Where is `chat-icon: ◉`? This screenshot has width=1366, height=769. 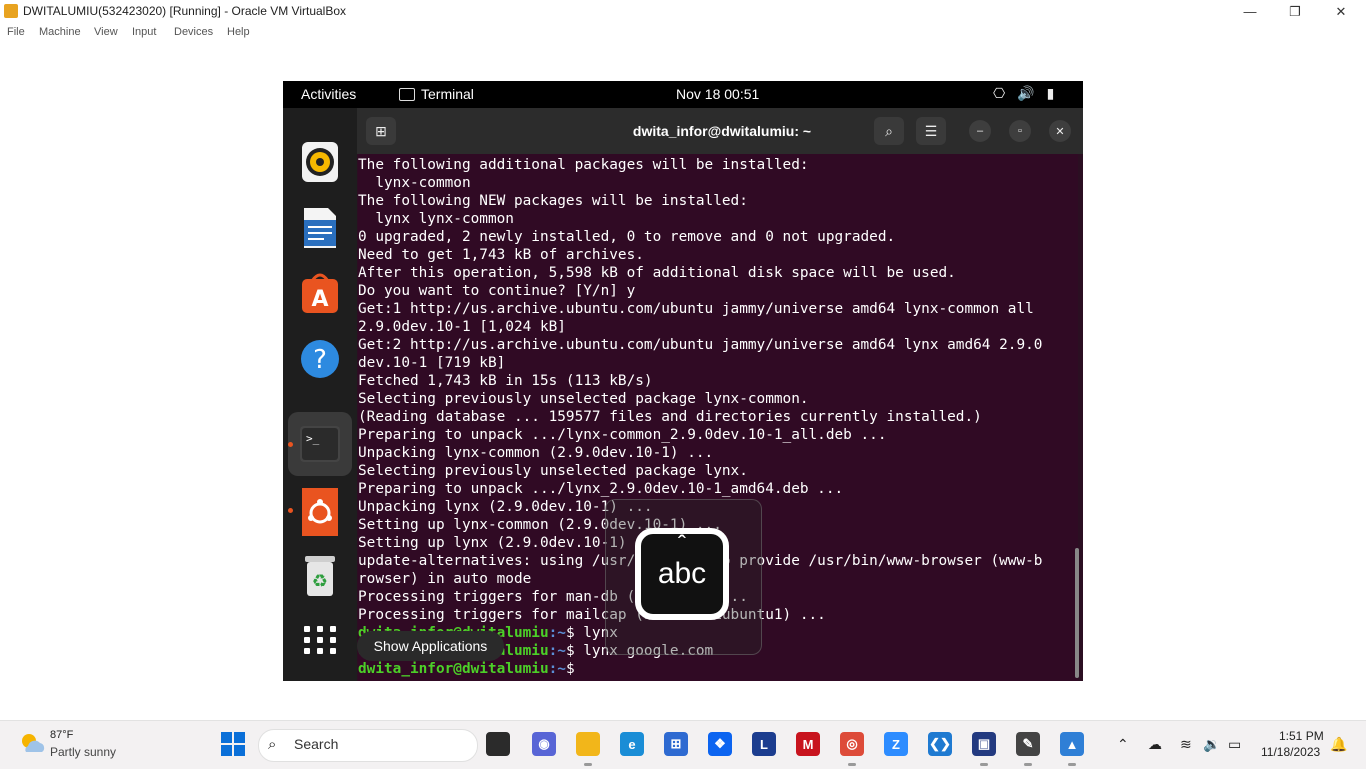 chat-icon: ◉ is located at coordinates (544, 744).